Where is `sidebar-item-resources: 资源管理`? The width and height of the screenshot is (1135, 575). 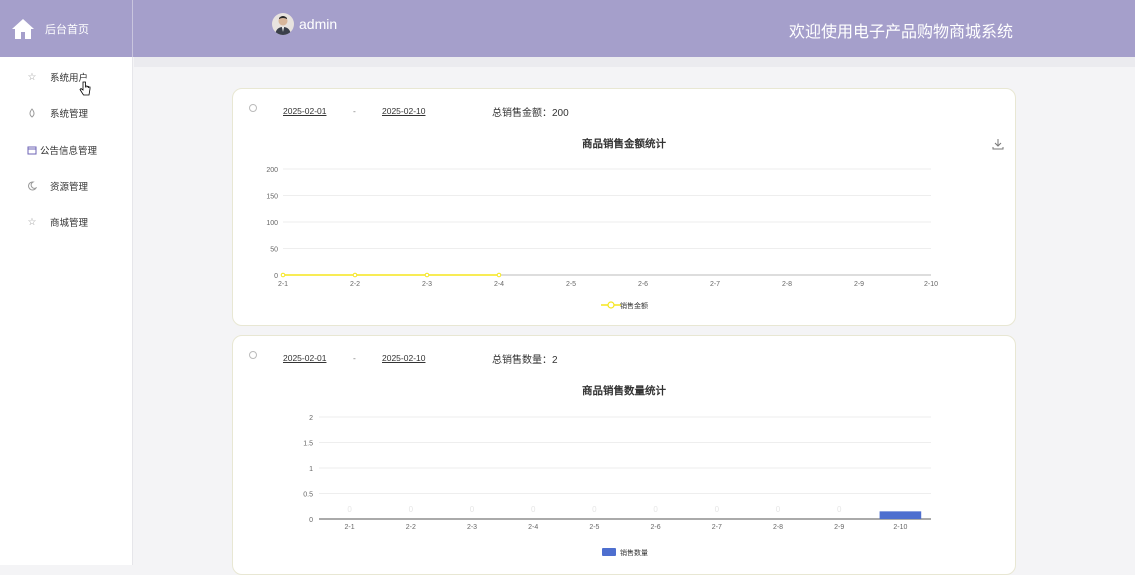
sidebar-item-resources: 资源管理 is located at coordinates (57, 186).